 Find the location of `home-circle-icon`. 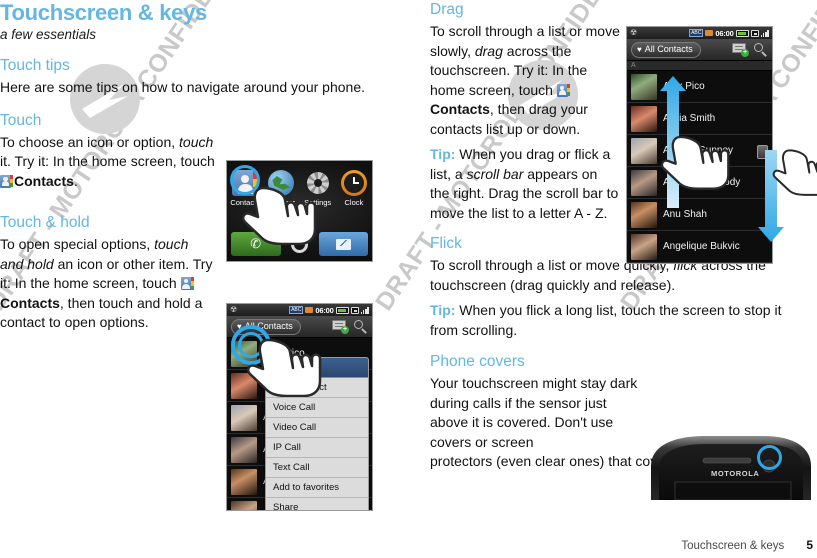

home-circle-icon is located at coordinates (299, 244).